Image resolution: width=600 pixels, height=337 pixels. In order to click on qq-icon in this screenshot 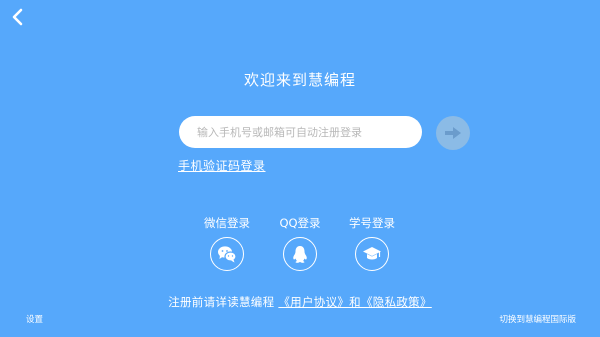, I will do `click(300, 254)`.